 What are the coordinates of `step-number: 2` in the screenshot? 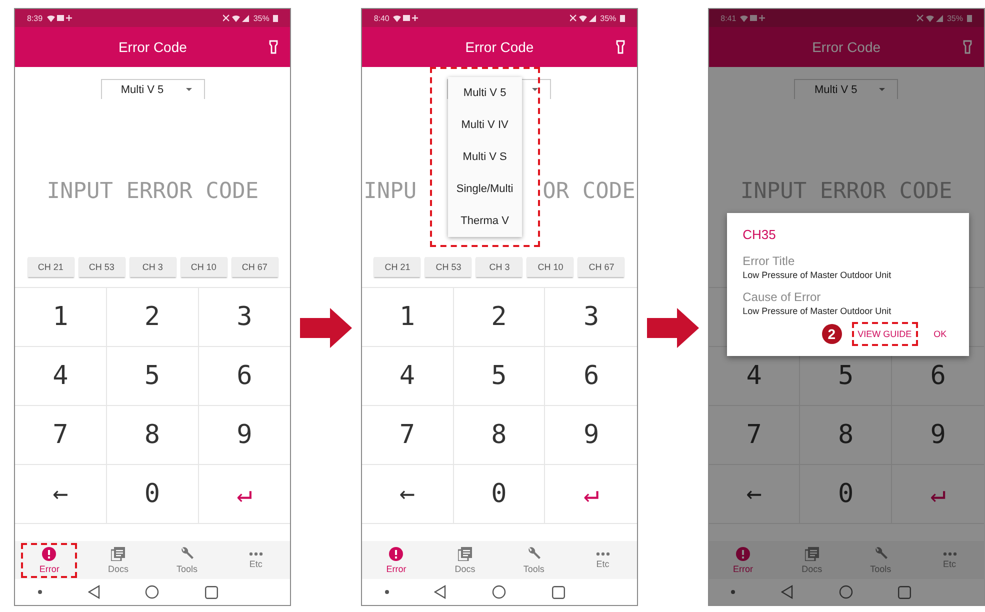 It's located at (832, 334).